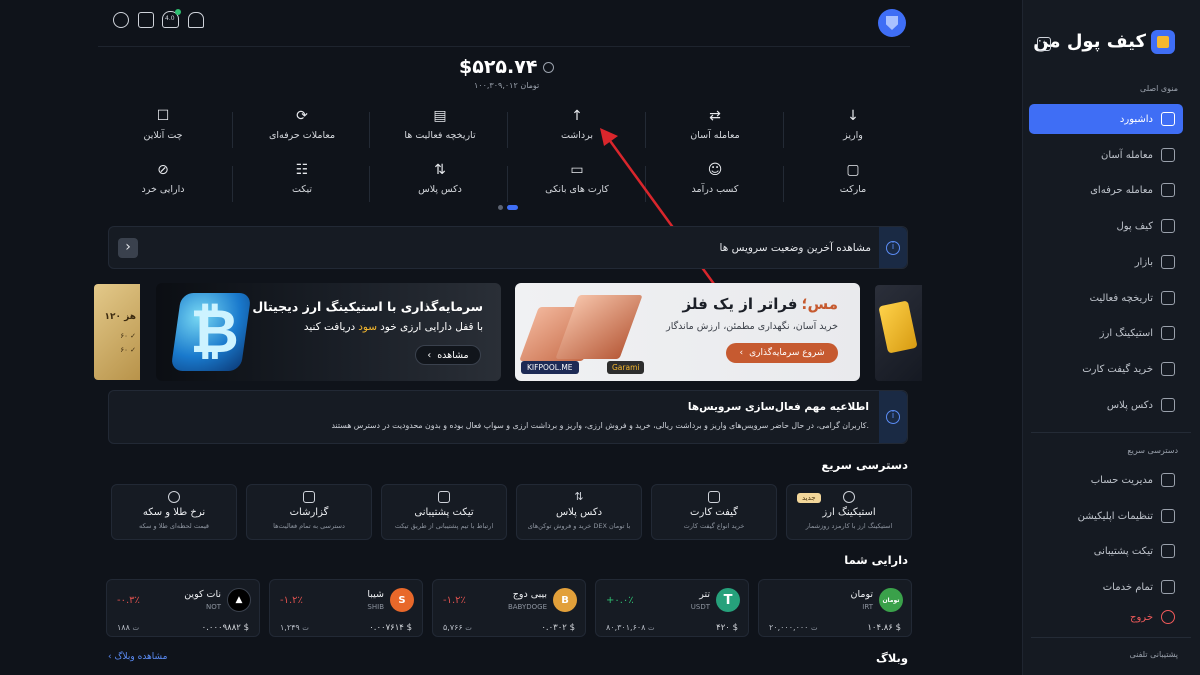  Describe the element at coordinates (1106, 226) in the screenshot. I see `sidebar-item-wallet: کیف پول` at that location.